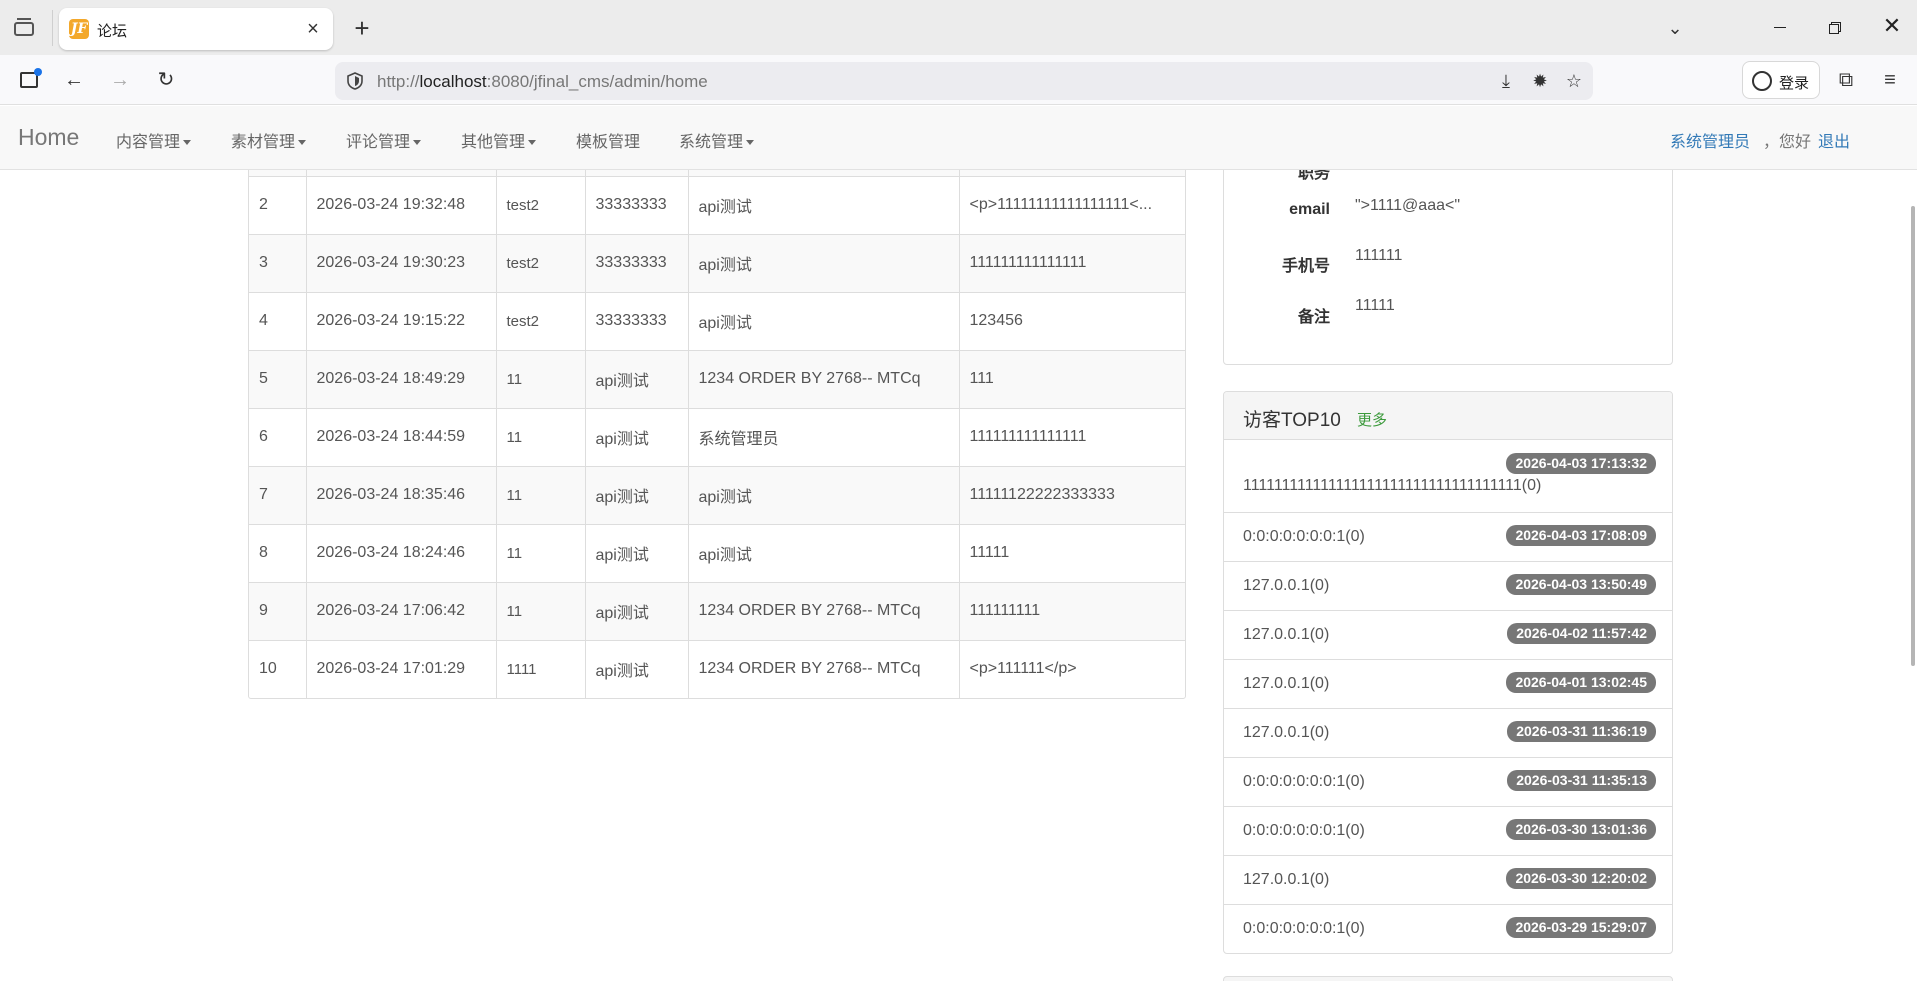  Describe the element at coordinates (1448, 978) in the screenshot. I see `next-panel-edge` at that location.